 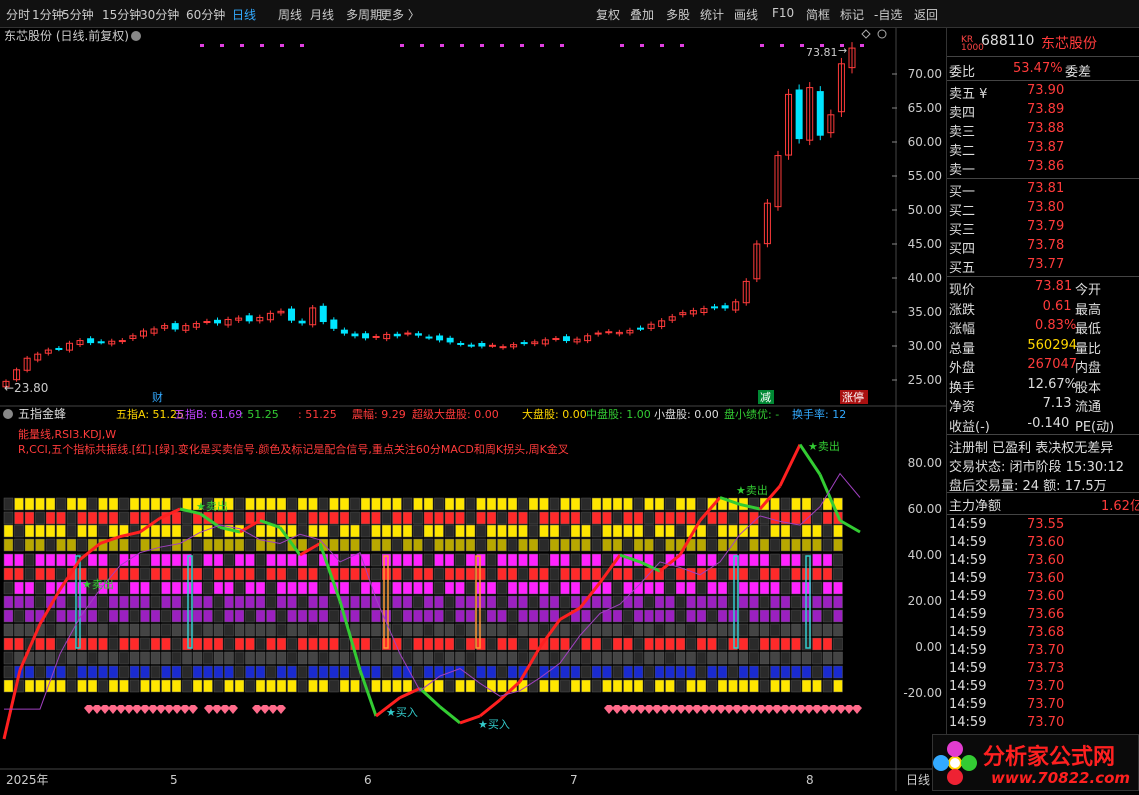 I want to click on date-label: 5, so click(x=174, y=780).